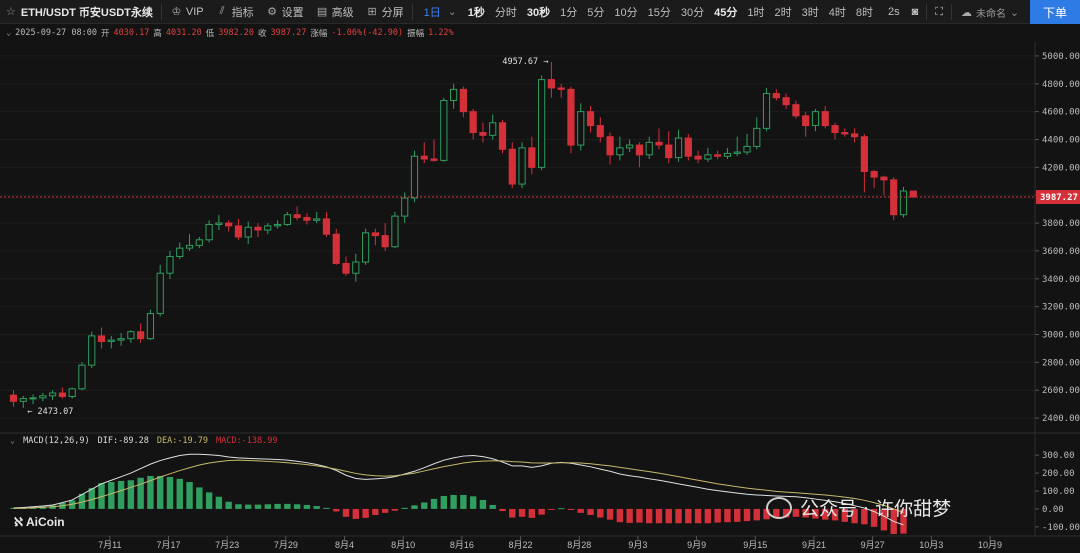 Image resolution: width=1080 pixels, height=553 pixels. I want to click on watermark: 公众号 · 许你甜梦, so click(858, 507).